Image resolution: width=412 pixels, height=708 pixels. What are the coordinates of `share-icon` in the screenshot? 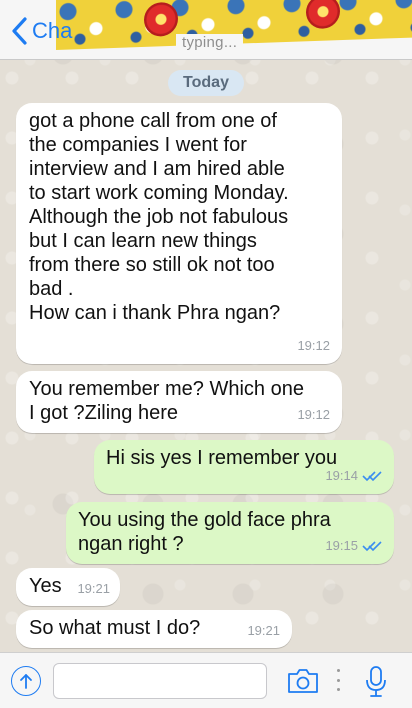 It's located at (26, 681).